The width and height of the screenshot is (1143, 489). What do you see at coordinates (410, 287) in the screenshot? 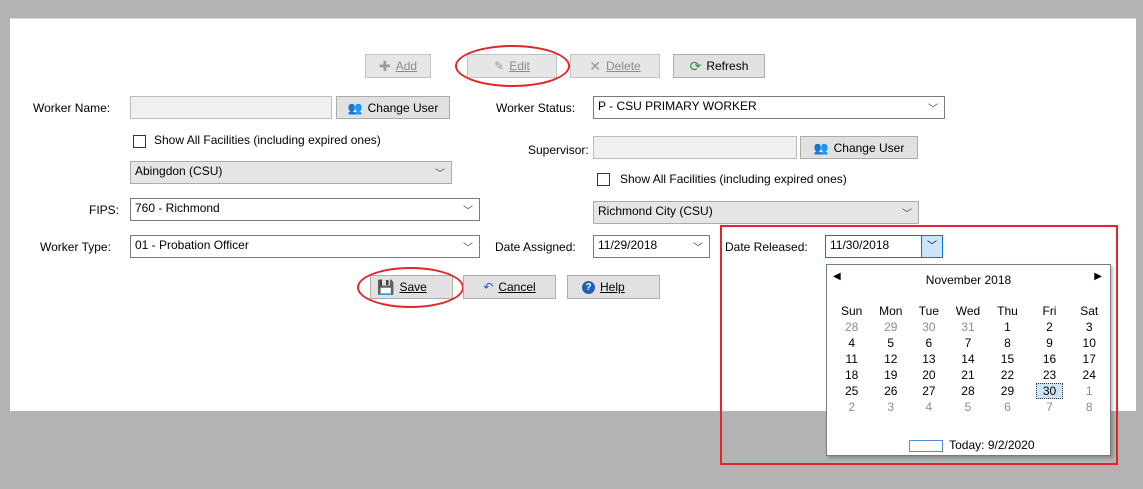
I see `save-highlight` at bounding box center [410, 287].